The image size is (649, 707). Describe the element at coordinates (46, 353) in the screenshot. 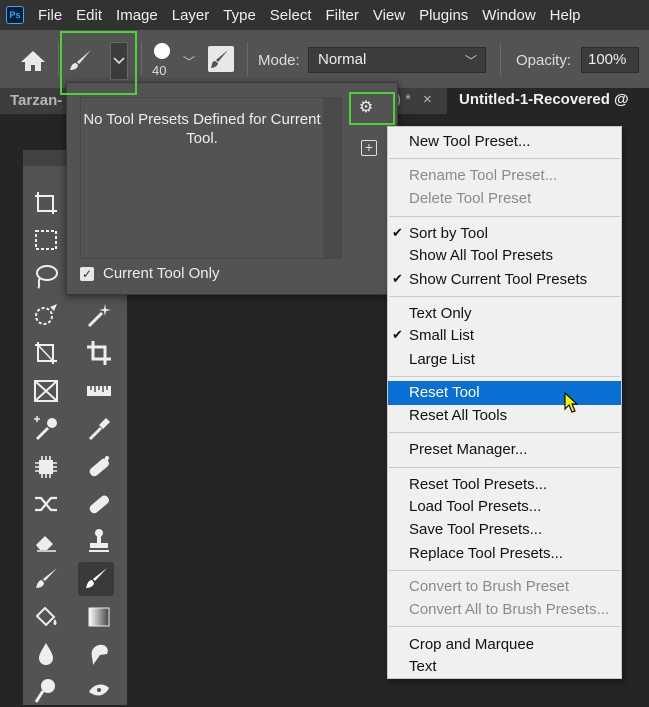

I see `perspective-crop-tool-icon` at that location.